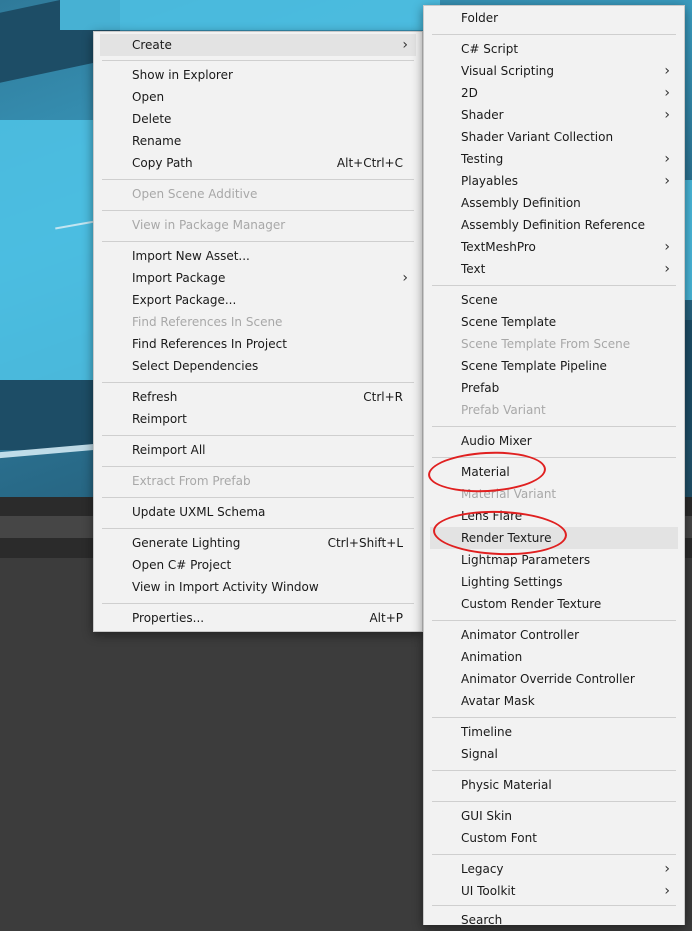  Describe the element at coordinates (554, 869) in the screenshot. I see `menu-item-legacy: Legacy ›` at that location.